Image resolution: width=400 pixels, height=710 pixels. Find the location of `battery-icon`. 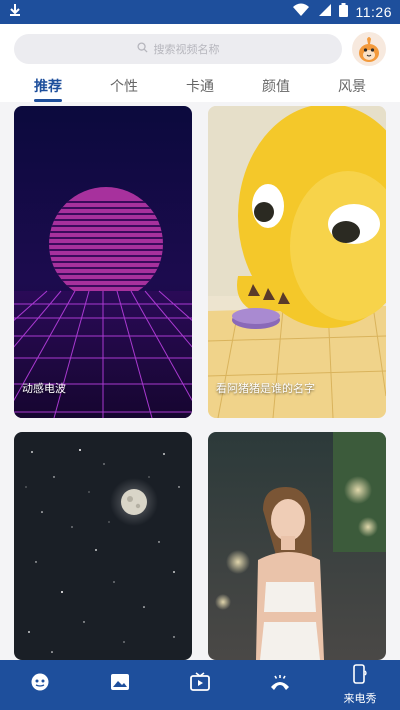

battery-icon is located at coordinates (343, 12).